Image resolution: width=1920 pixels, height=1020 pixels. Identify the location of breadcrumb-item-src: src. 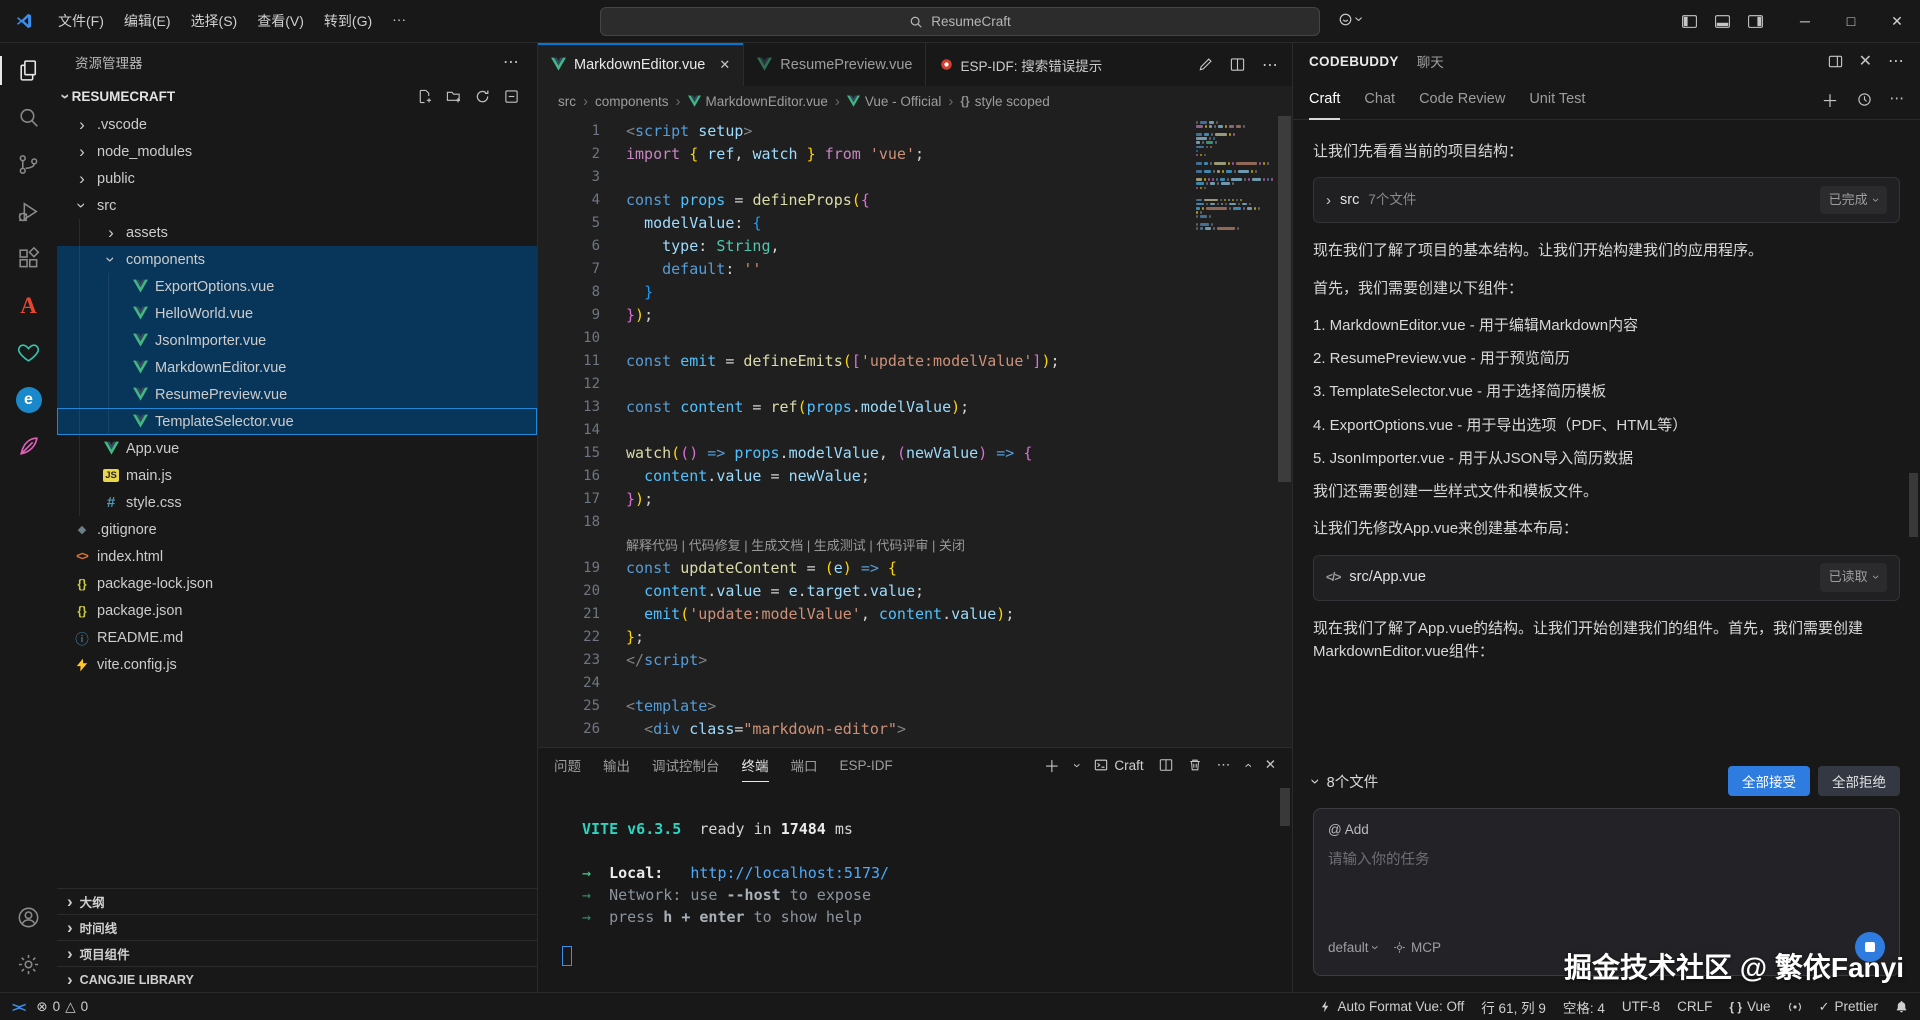
(567, 101).